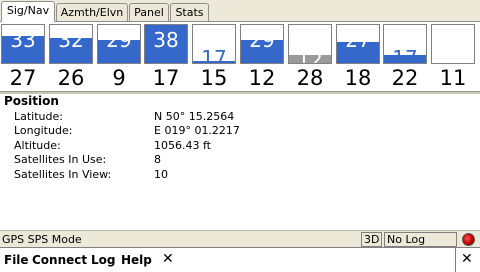  What do you see at coordinates (166, 40) in the screenshot?
I see `signal-snr-label: 38` at bounding box center [166, 40].